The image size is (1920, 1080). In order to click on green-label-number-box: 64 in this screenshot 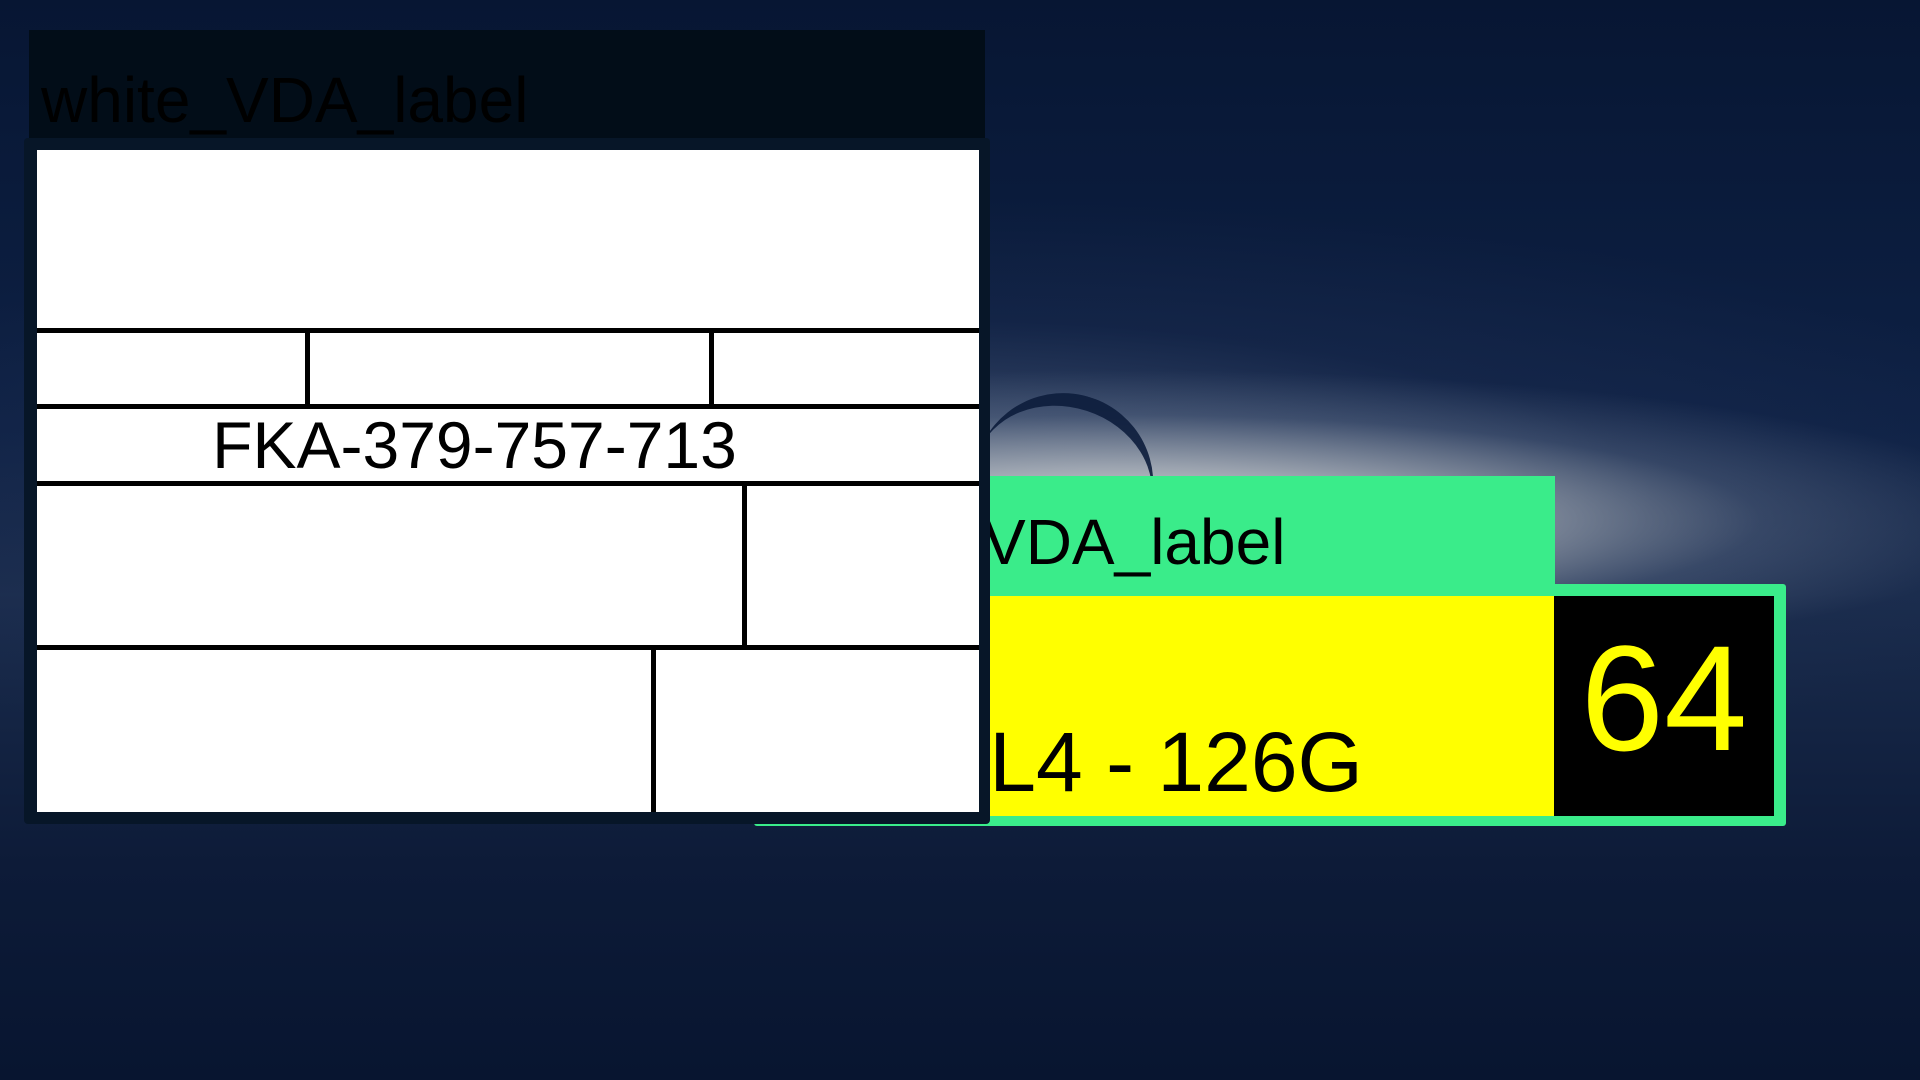, I will do `click(1664, 706)`.